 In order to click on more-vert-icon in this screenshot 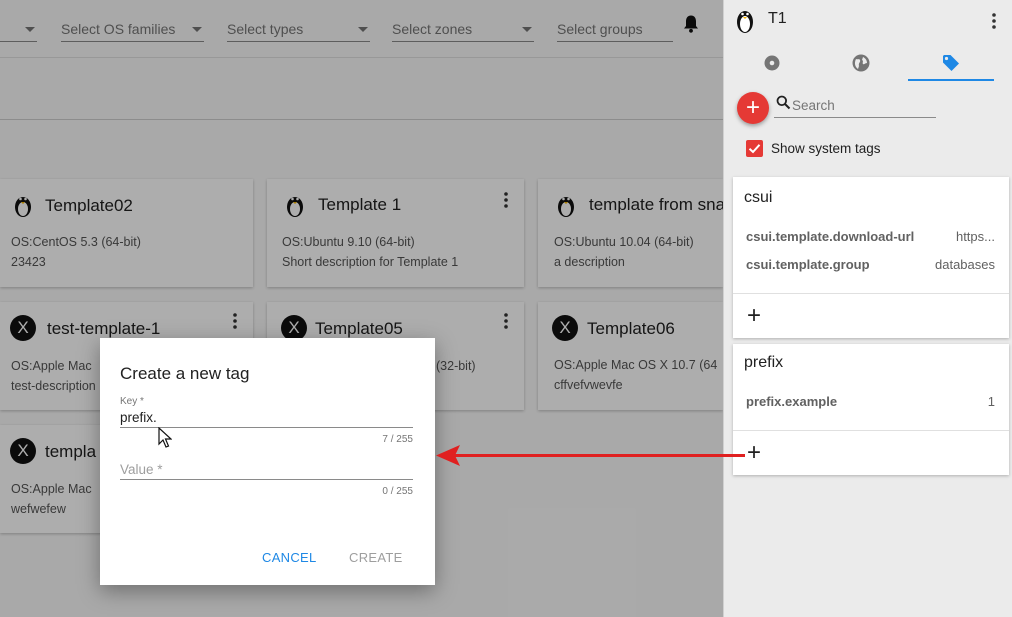, I will do `click(994, 21)`.